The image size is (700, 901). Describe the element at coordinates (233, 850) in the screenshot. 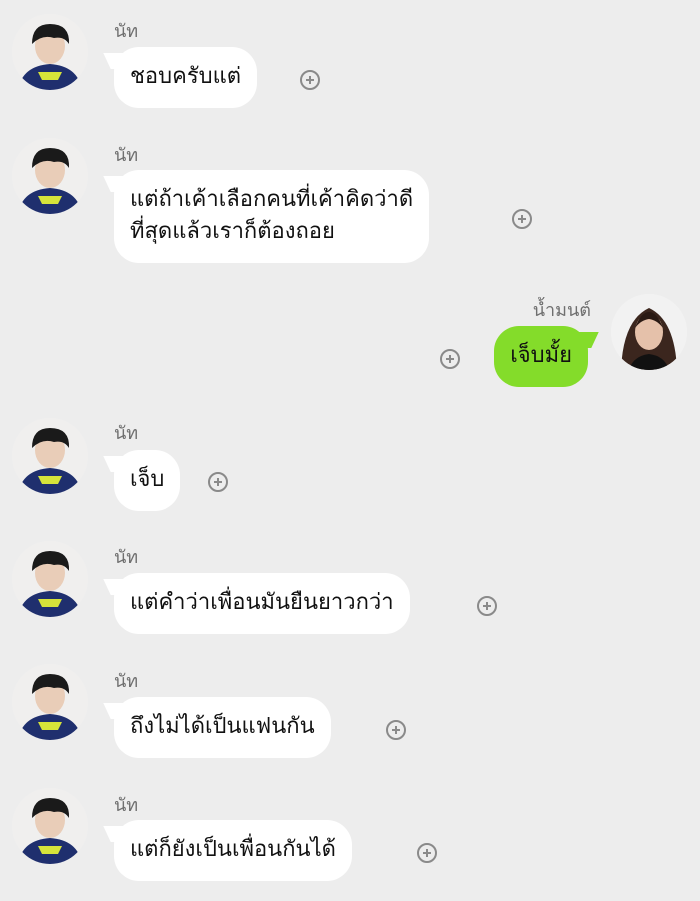

I see `message-bubble: แต่ก็ยังเป็นเพื่อนกันได้` at that location.